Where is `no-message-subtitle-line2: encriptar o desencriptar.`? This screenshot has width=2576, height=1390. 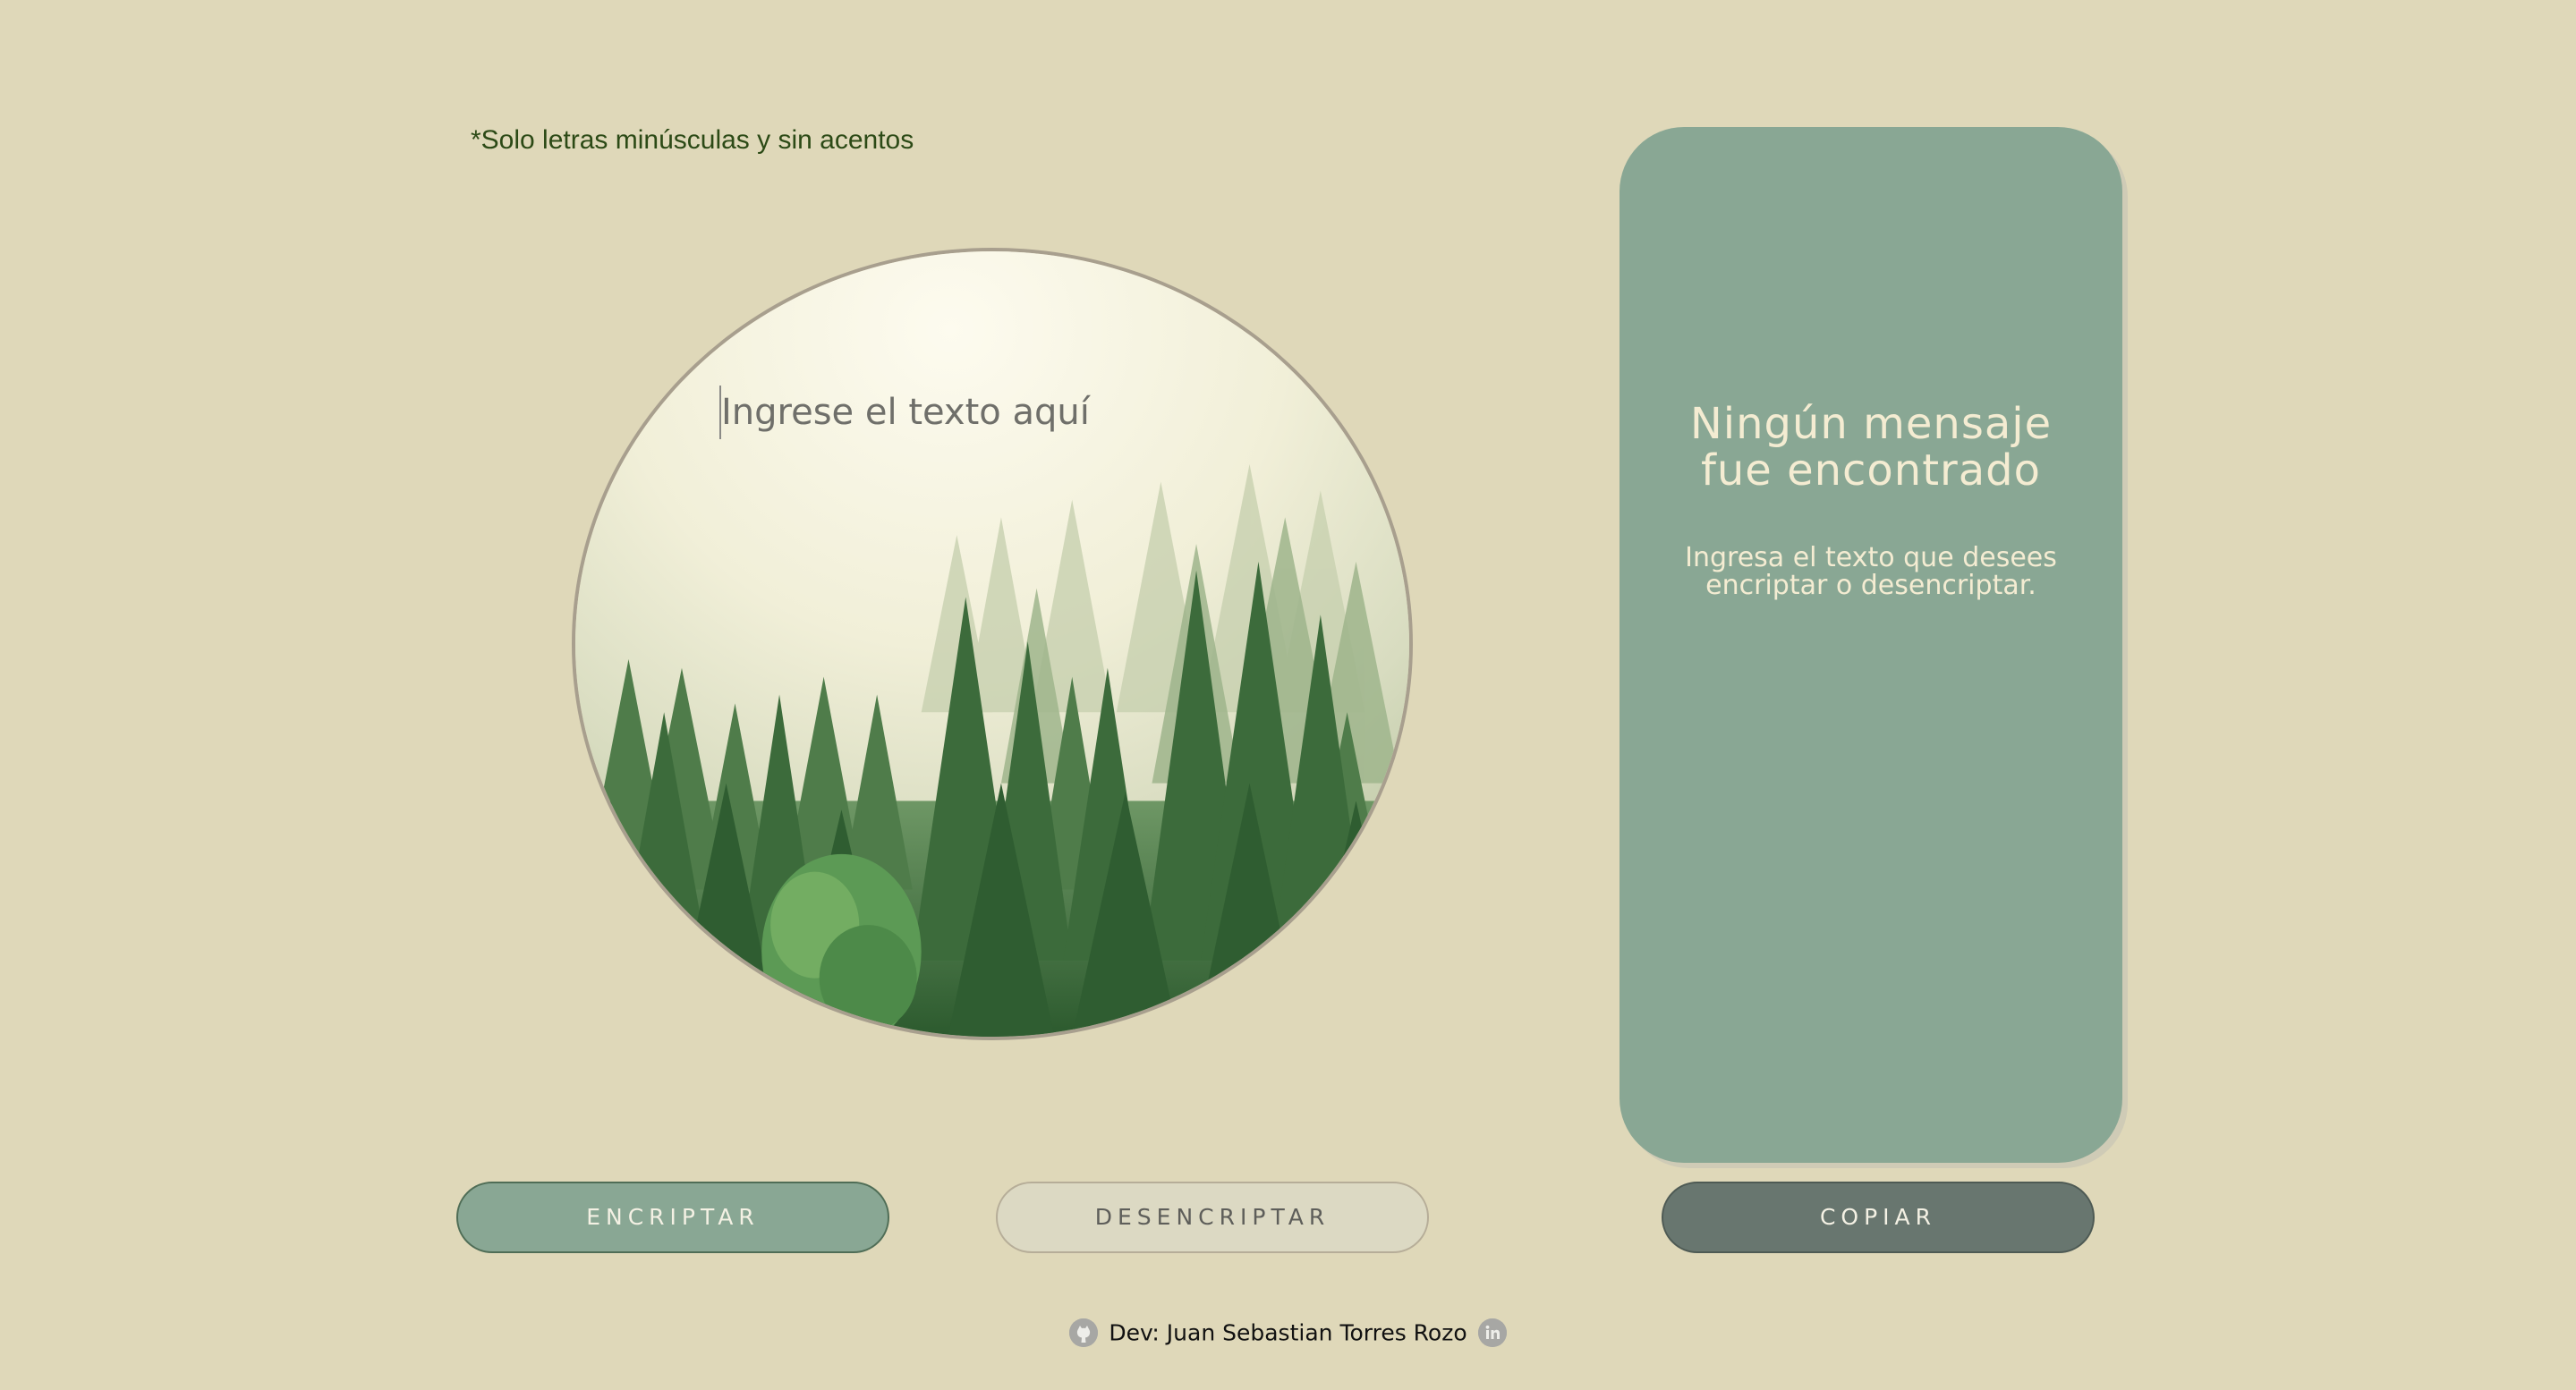 no-message-subtitle-line2: encriptar o desencriptar. is located at coordinates (1870, 585).